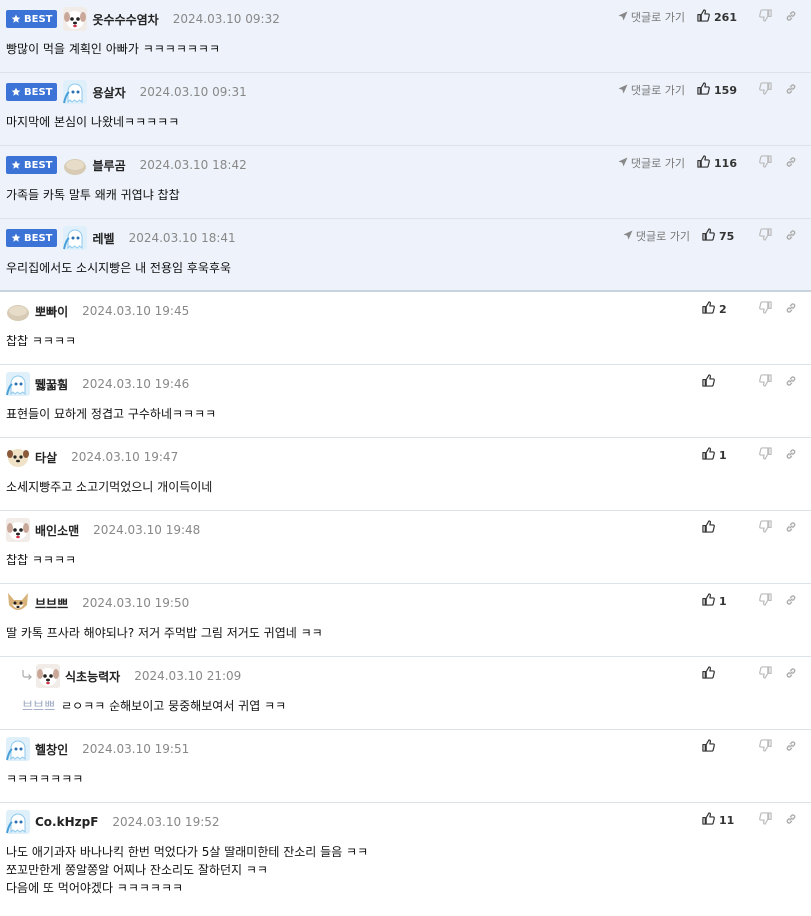  I want to click on like-button: 261, so click(717, 17).